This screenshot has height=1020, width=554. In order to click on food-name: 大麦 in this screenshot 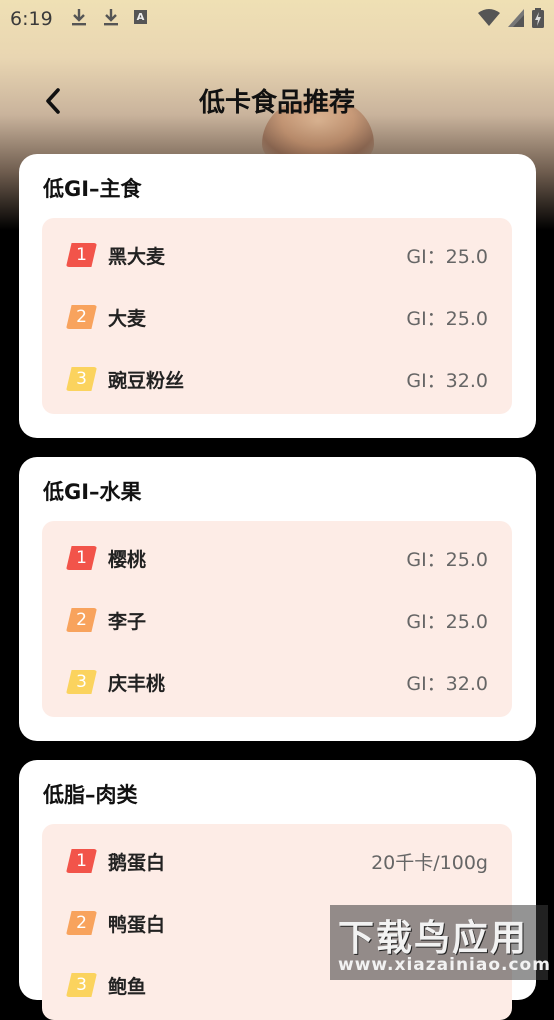, I will do `click(127, 319)`.